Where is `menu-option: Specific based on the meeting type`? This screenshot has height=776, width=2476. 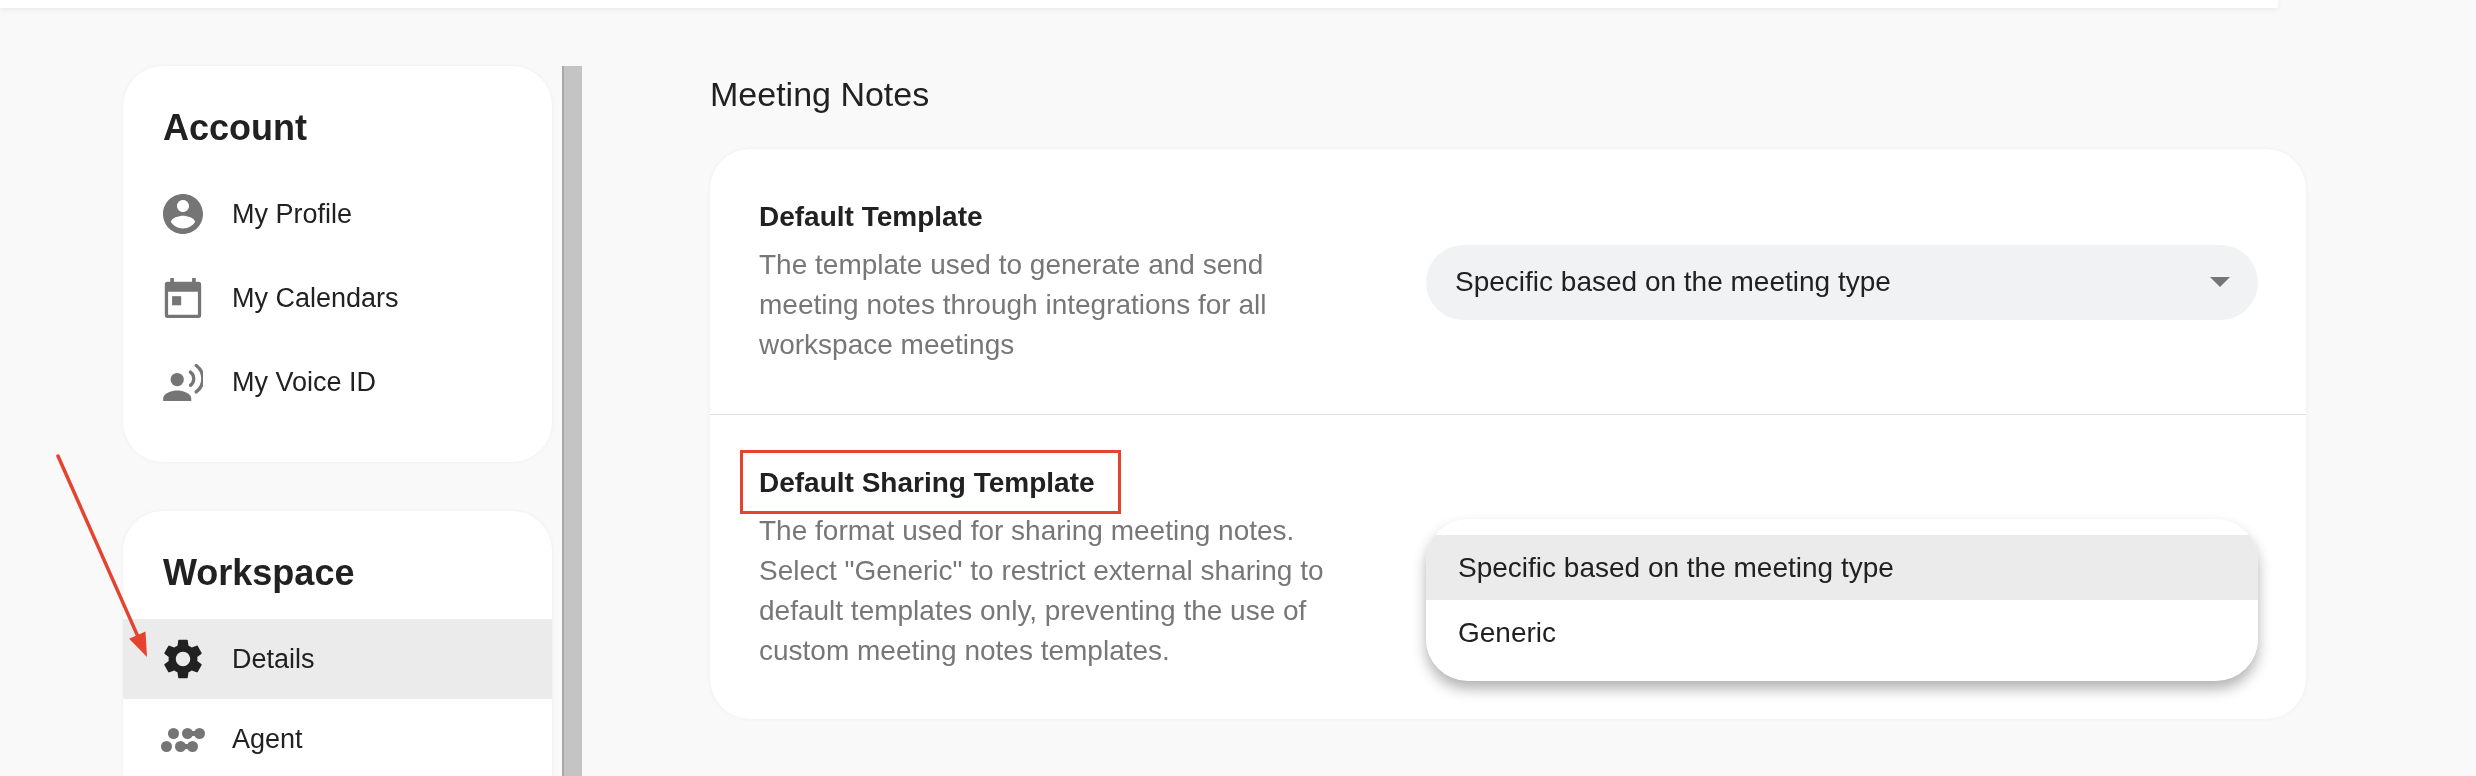
menu-option: Specific based on the meeting type is located at coordinates (1842, 567).